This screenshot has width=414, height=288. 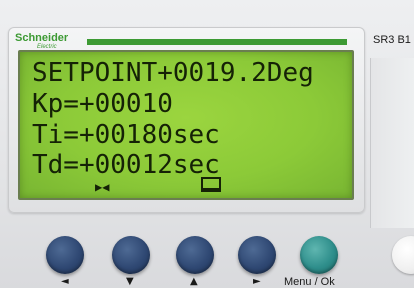 What do you see at coordinates (126, 165) in the screenshot?
I see `lcd-line-td: Td=+00012sec` at bounding box center [126, 165].